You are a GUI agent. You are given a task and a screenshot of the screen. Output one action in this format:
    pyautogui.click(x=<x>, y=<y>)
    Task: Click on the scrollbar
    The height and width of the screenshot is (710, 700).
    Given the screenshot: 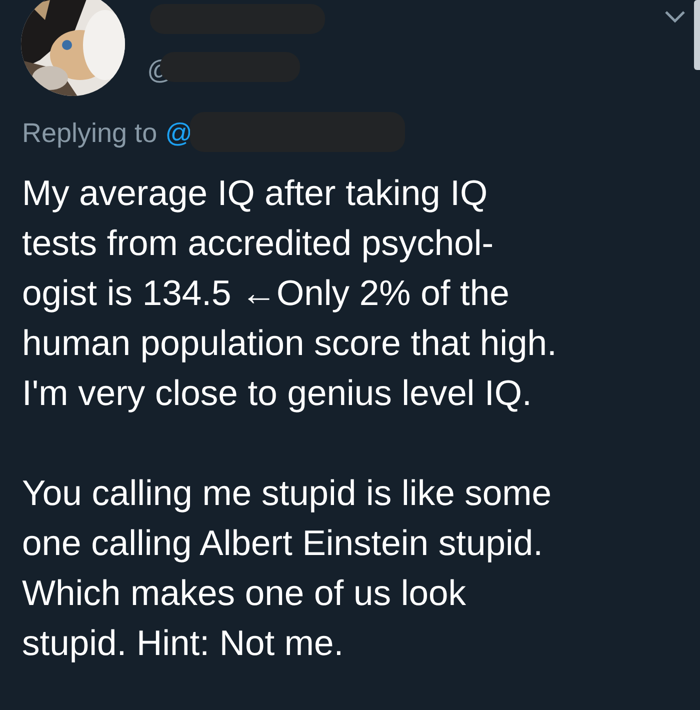 What is the action you would take?
    pyautogui.click(x=697, y=35)
    